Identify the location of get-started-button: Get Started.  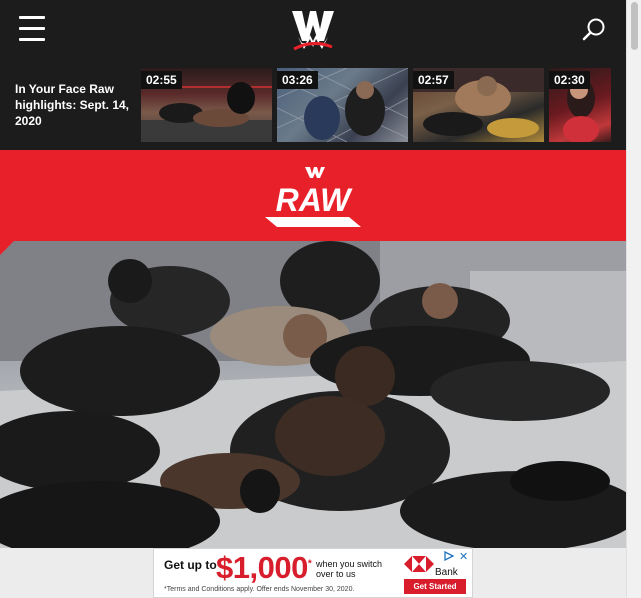
(435, 586).